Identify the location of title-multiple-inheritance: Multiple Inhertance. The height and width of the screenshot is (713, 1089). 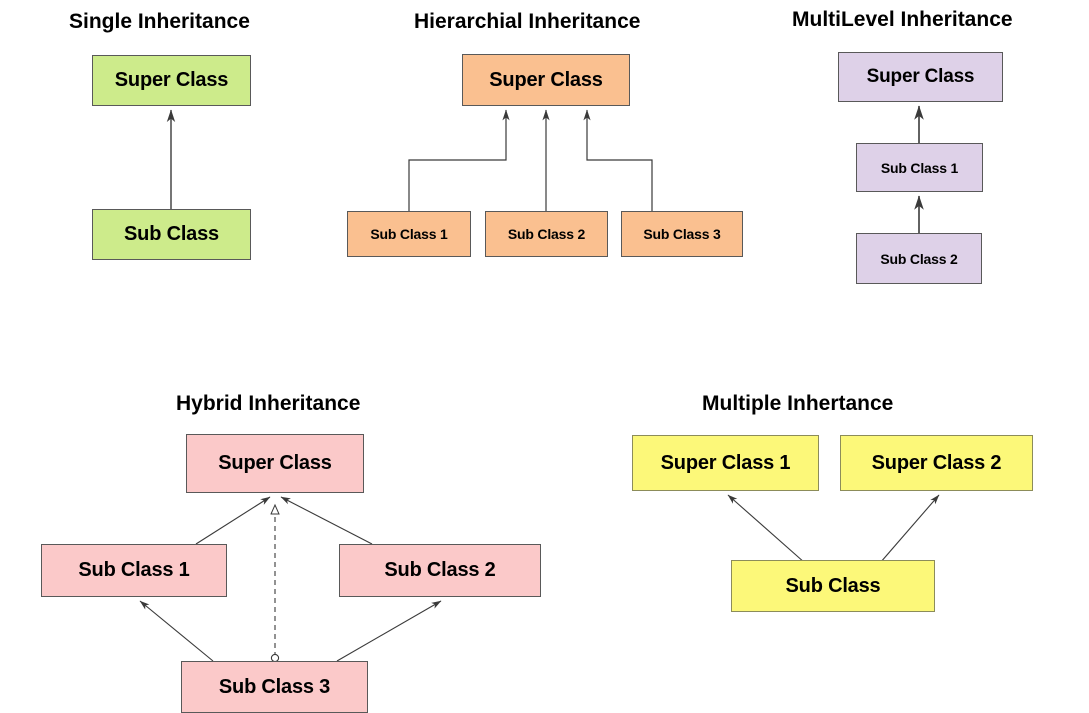
(798, 403).